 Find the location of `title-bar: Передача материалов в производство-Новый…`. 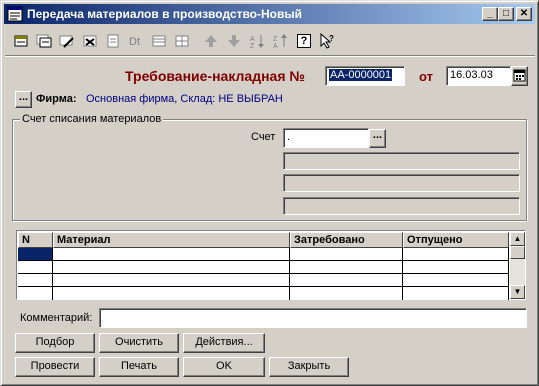

title-bar: Передача материалов в производство-Новый… is located at coordinates (269, 14).